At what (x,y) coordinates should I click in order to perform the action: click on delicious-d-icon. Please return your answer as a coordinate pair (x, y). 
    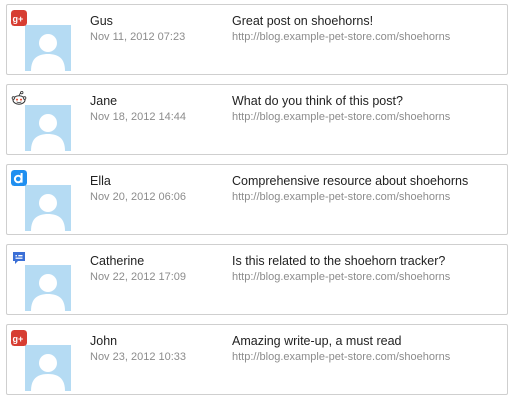
    Looking at the image, I should click on (19, 178).